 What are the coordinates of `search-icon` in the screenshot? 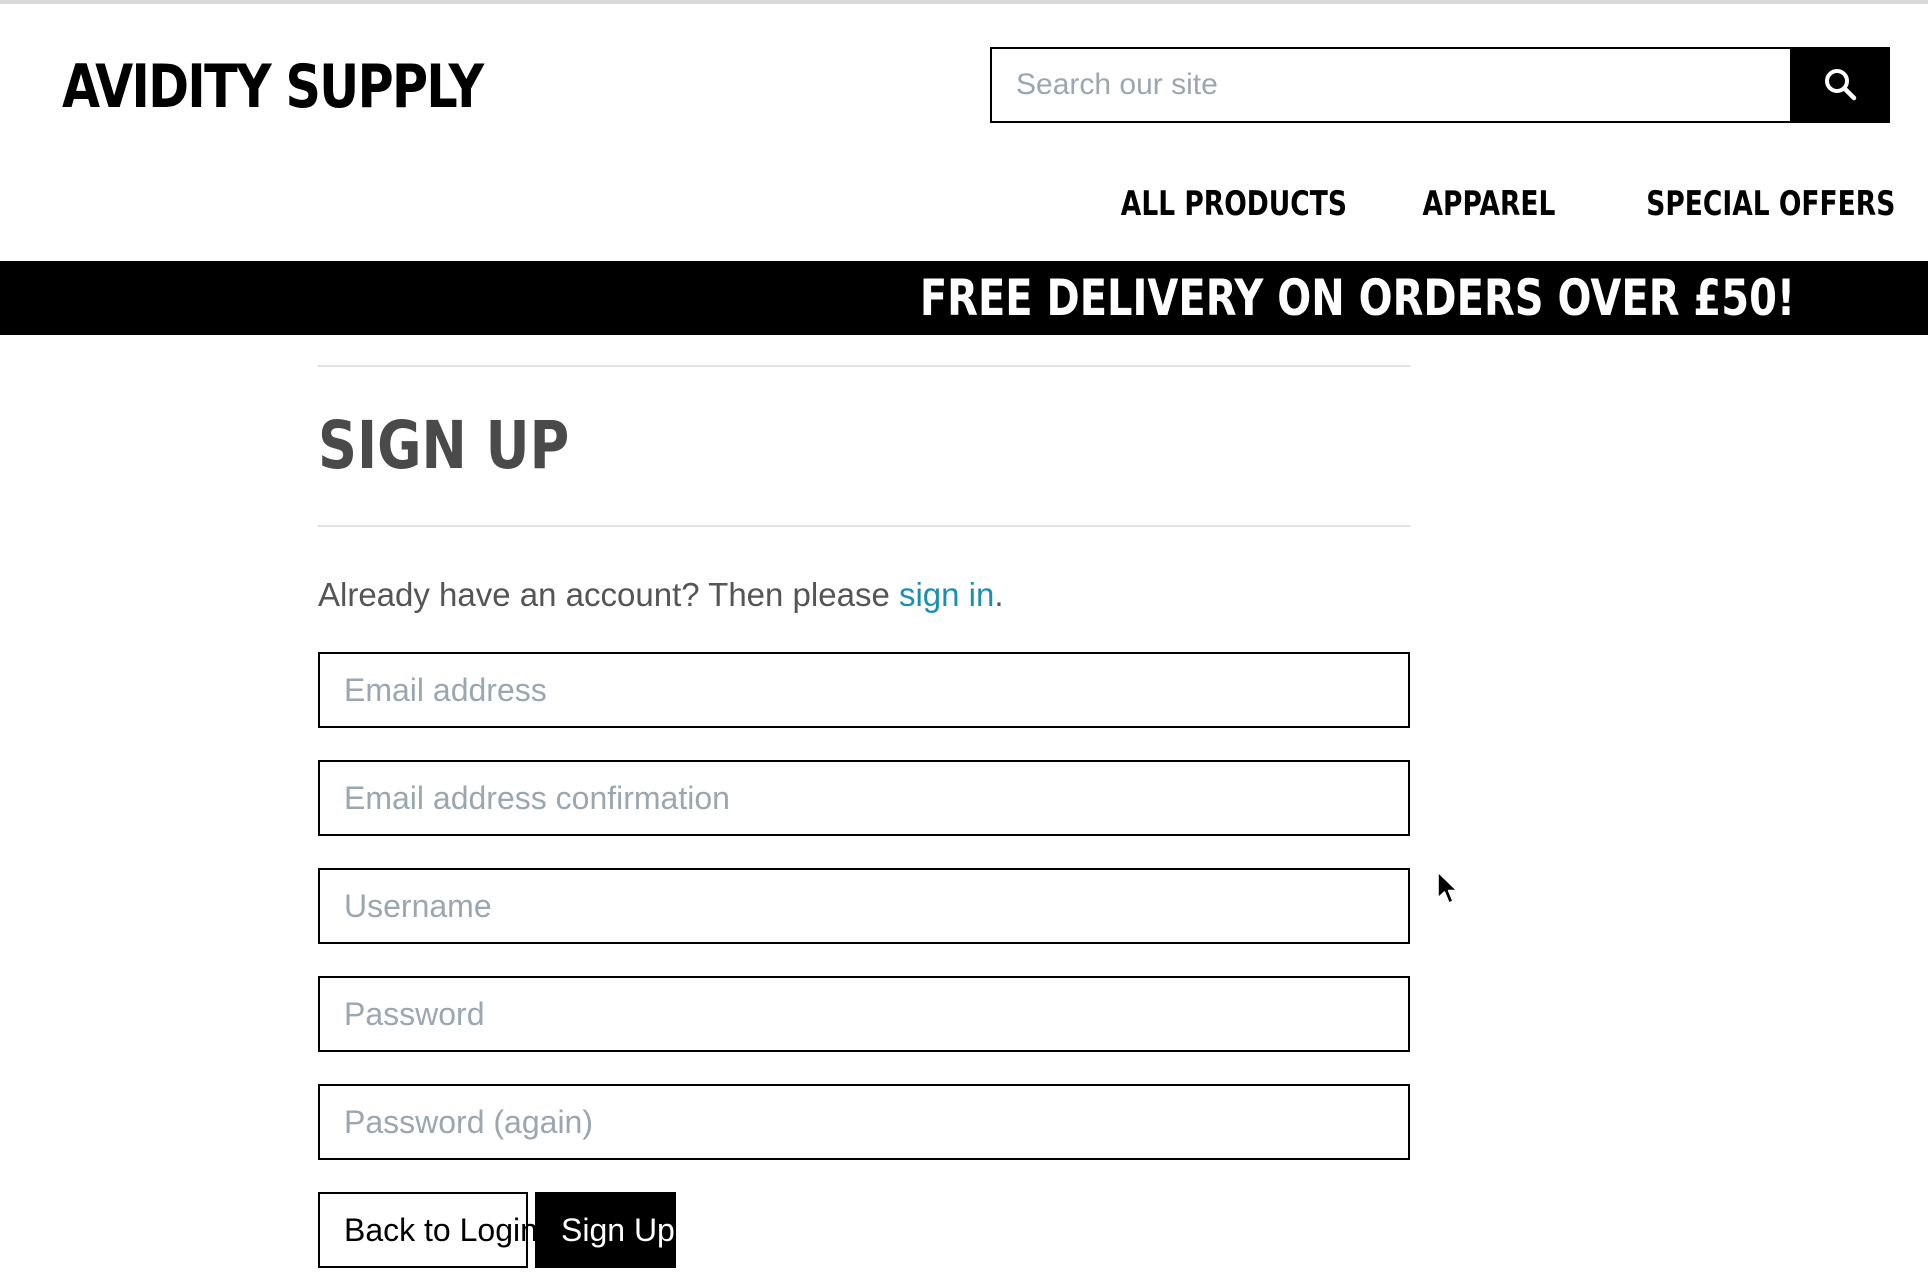 It's located at (1840, 85).